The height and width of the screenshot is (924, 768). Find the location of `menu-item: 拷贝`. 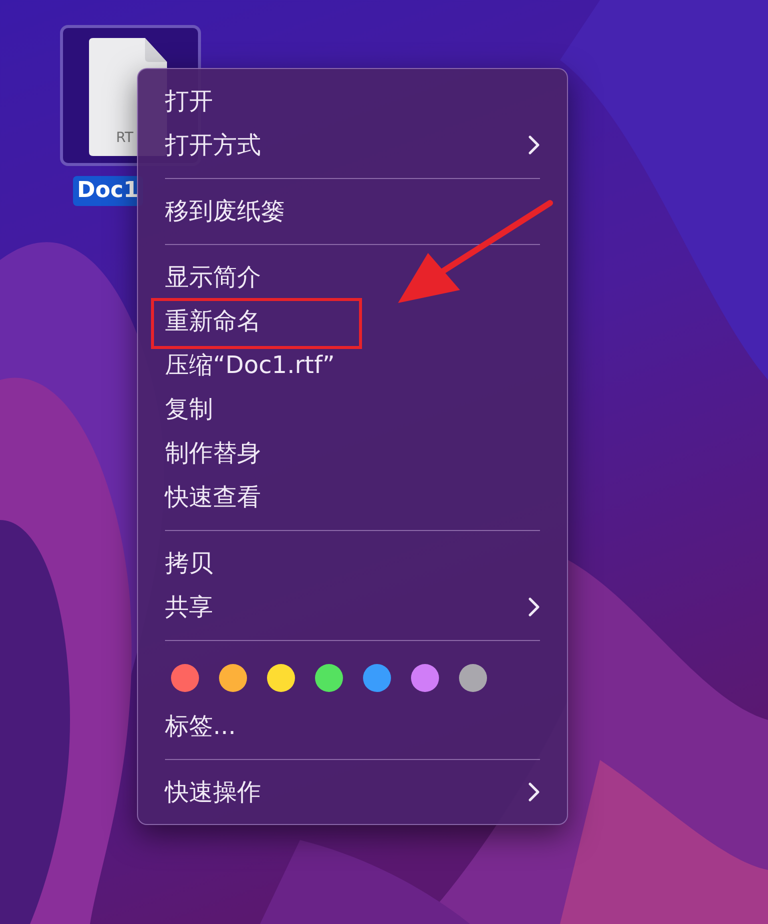

menu-item: 拷贝 is located at coordinates (189, 563).